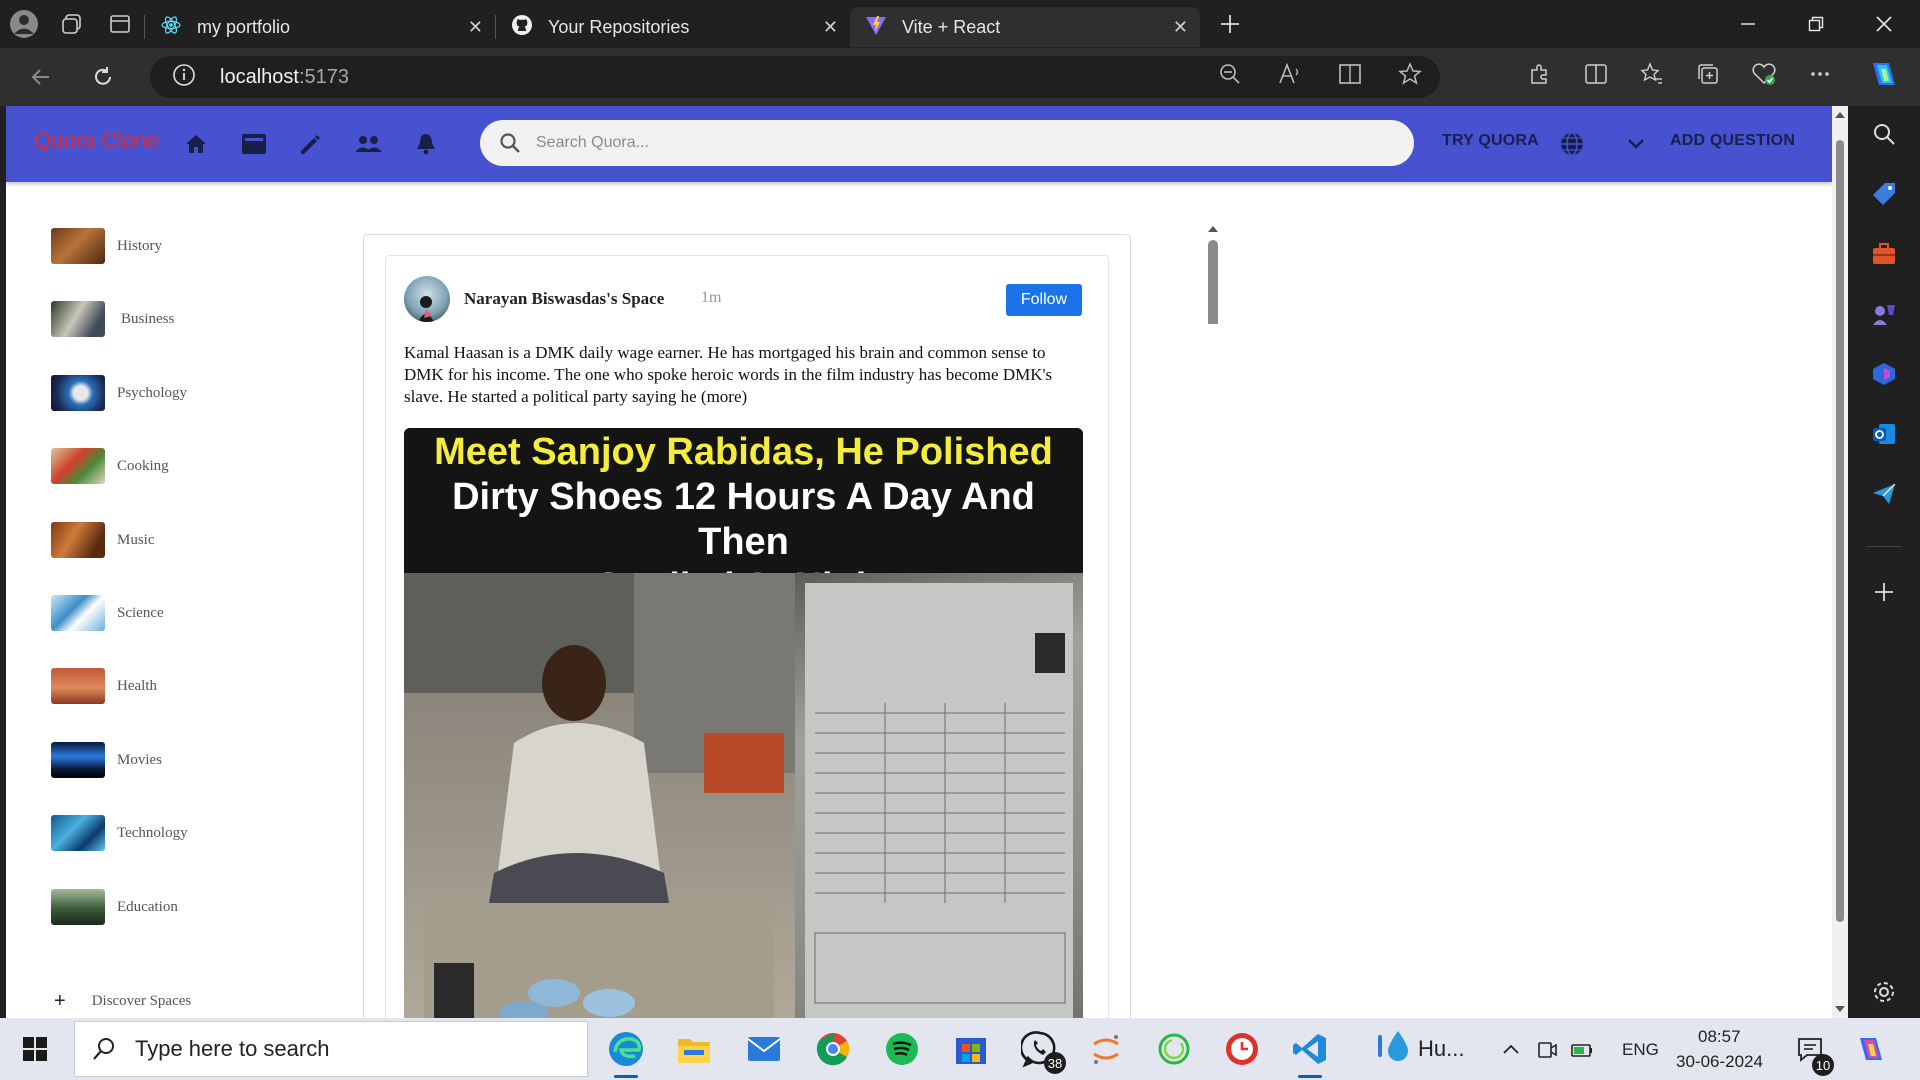  I want to click on minimize-icon, so click(1748, 24).